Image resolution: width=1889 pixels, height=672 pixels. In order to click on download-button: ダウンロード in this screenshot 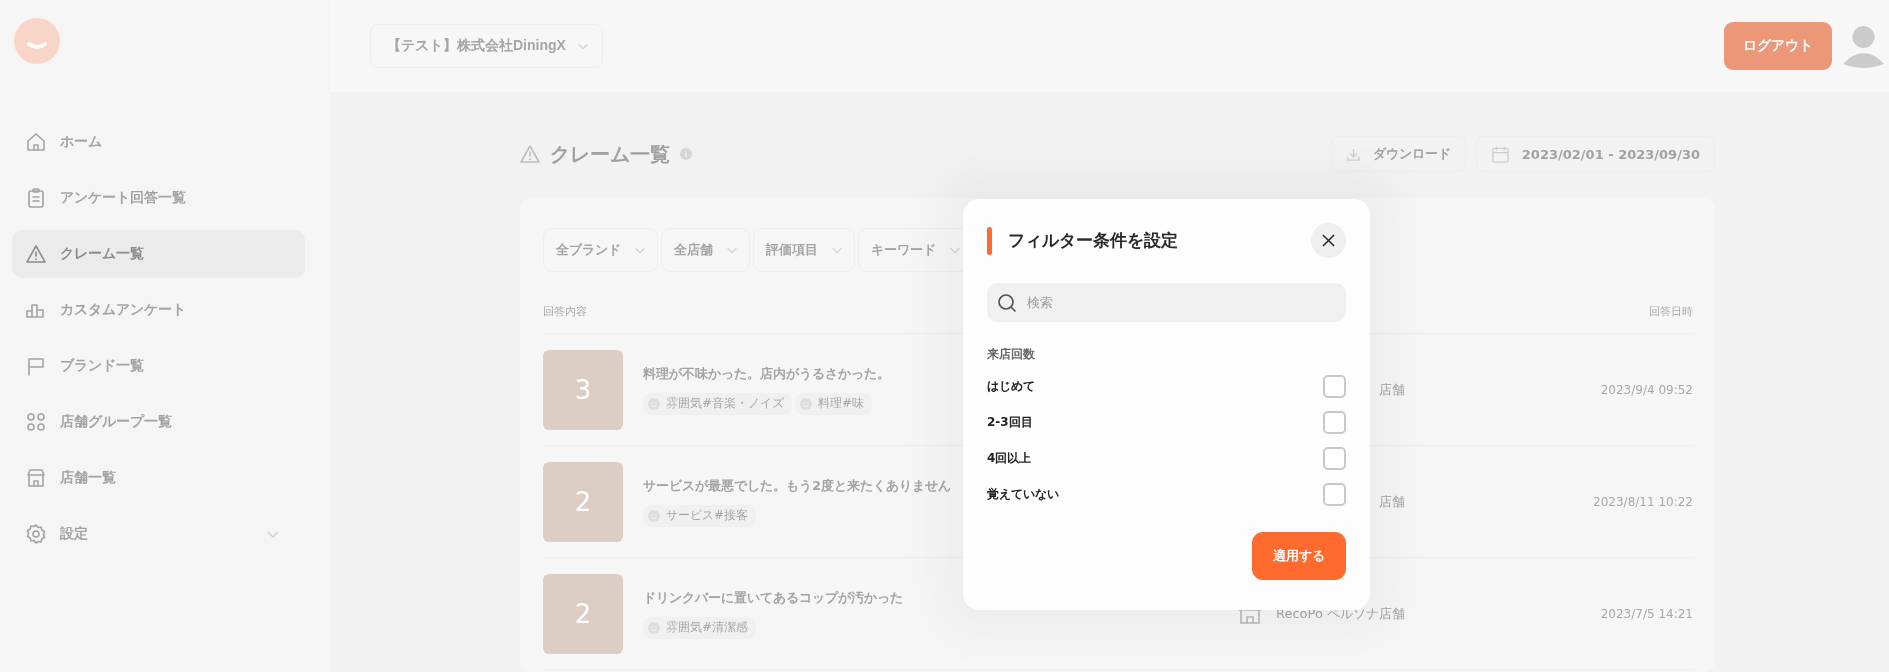, I will do `click(1398, 154)`.